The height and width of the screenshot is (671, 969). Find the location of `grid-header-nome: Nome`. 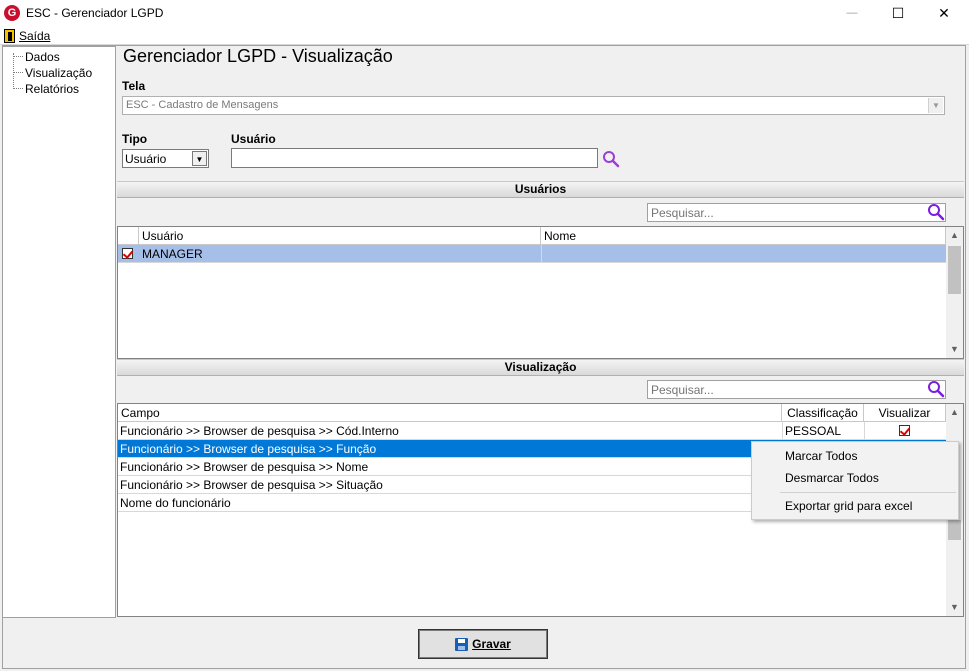

grid-header-nome: Nome is located at coordinates (743, 236).